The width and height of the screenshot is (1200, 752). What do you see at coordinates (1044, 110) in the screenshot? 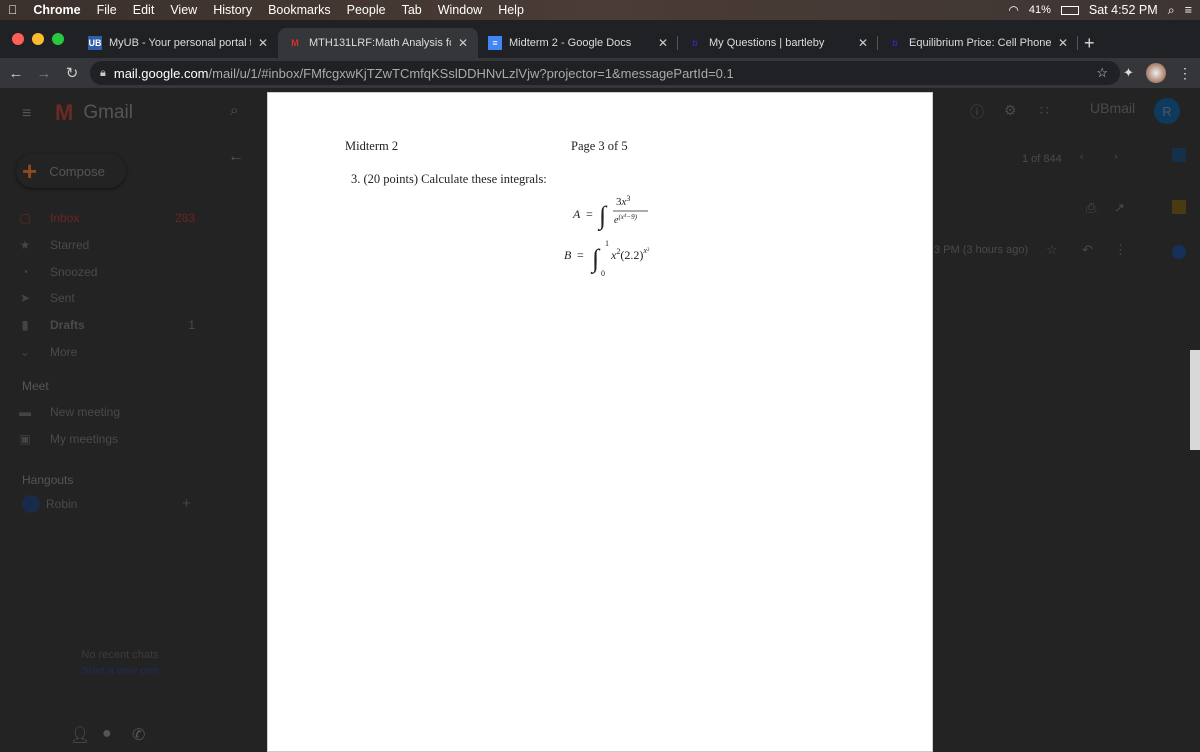
I see `apps-grid-icon: ∷` at bounding box center [1044, 110].